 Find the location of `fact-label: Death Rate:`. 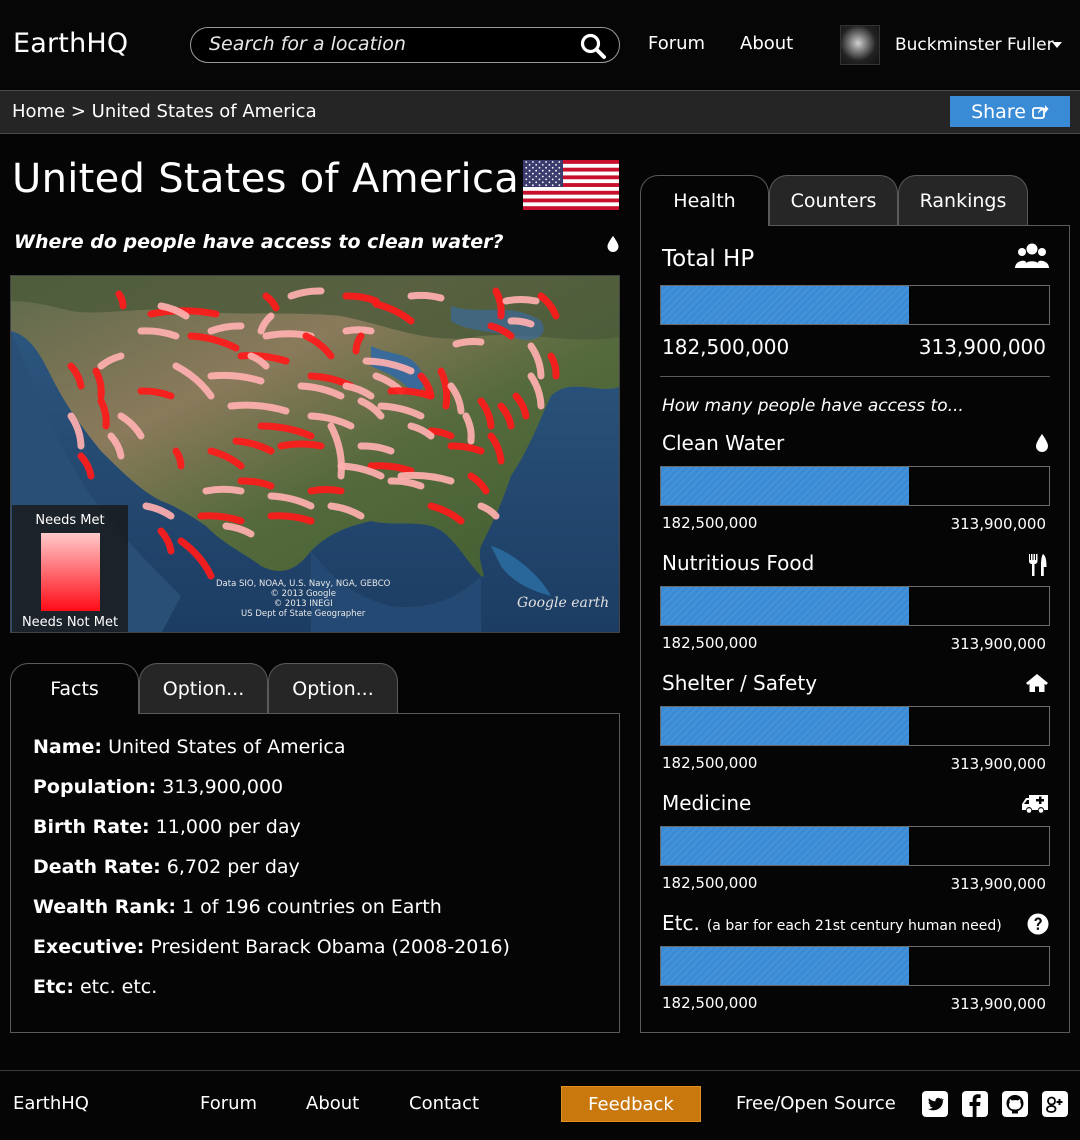

fact-label: Death Rate: is located at coordinates (97, 867).